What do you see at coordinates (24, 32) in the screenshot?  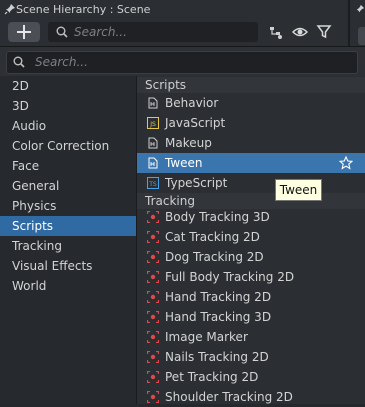 I see `add-object-button` at bounding box center [24, 32].